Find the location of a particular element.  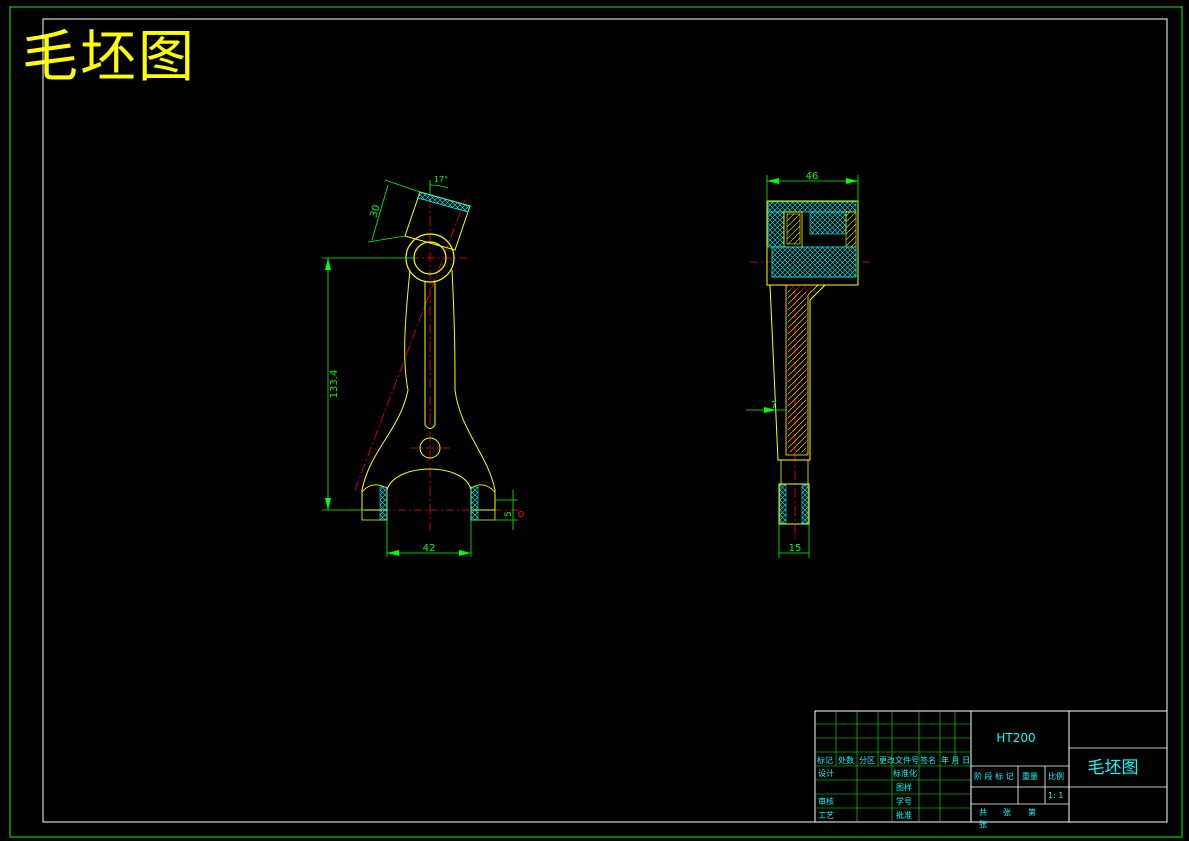

dim-side-taper: 7 is located at coordinates (774, 405).